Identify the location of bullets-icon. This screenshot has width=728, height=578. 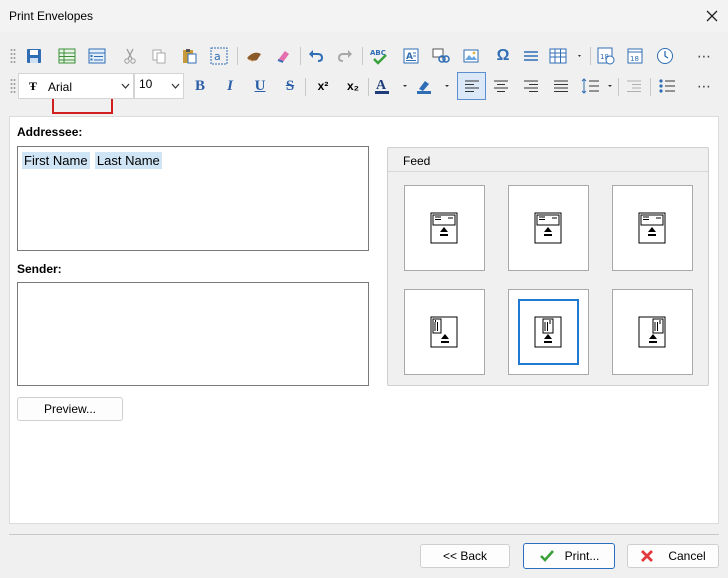
(667, 86).